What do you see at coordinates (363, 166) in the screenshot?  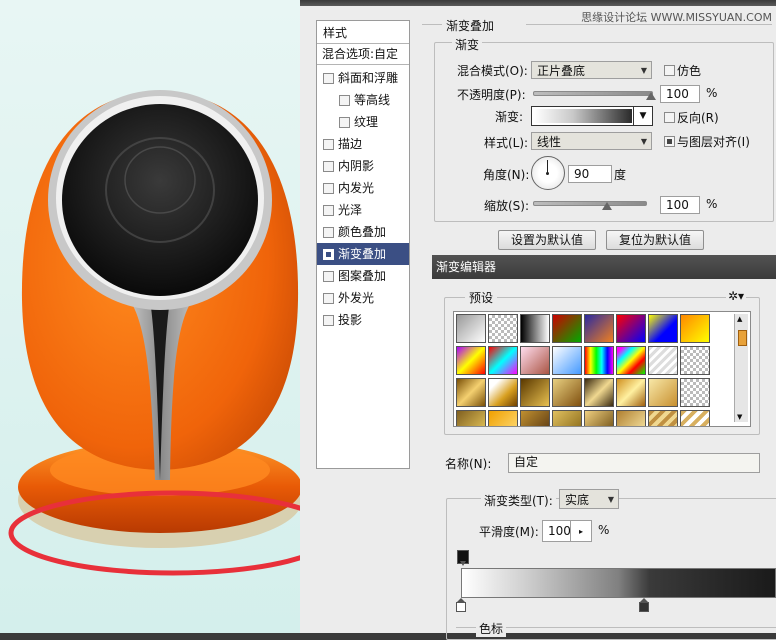 I see `style-item: 内阴影` at bounding box center [363, 166].